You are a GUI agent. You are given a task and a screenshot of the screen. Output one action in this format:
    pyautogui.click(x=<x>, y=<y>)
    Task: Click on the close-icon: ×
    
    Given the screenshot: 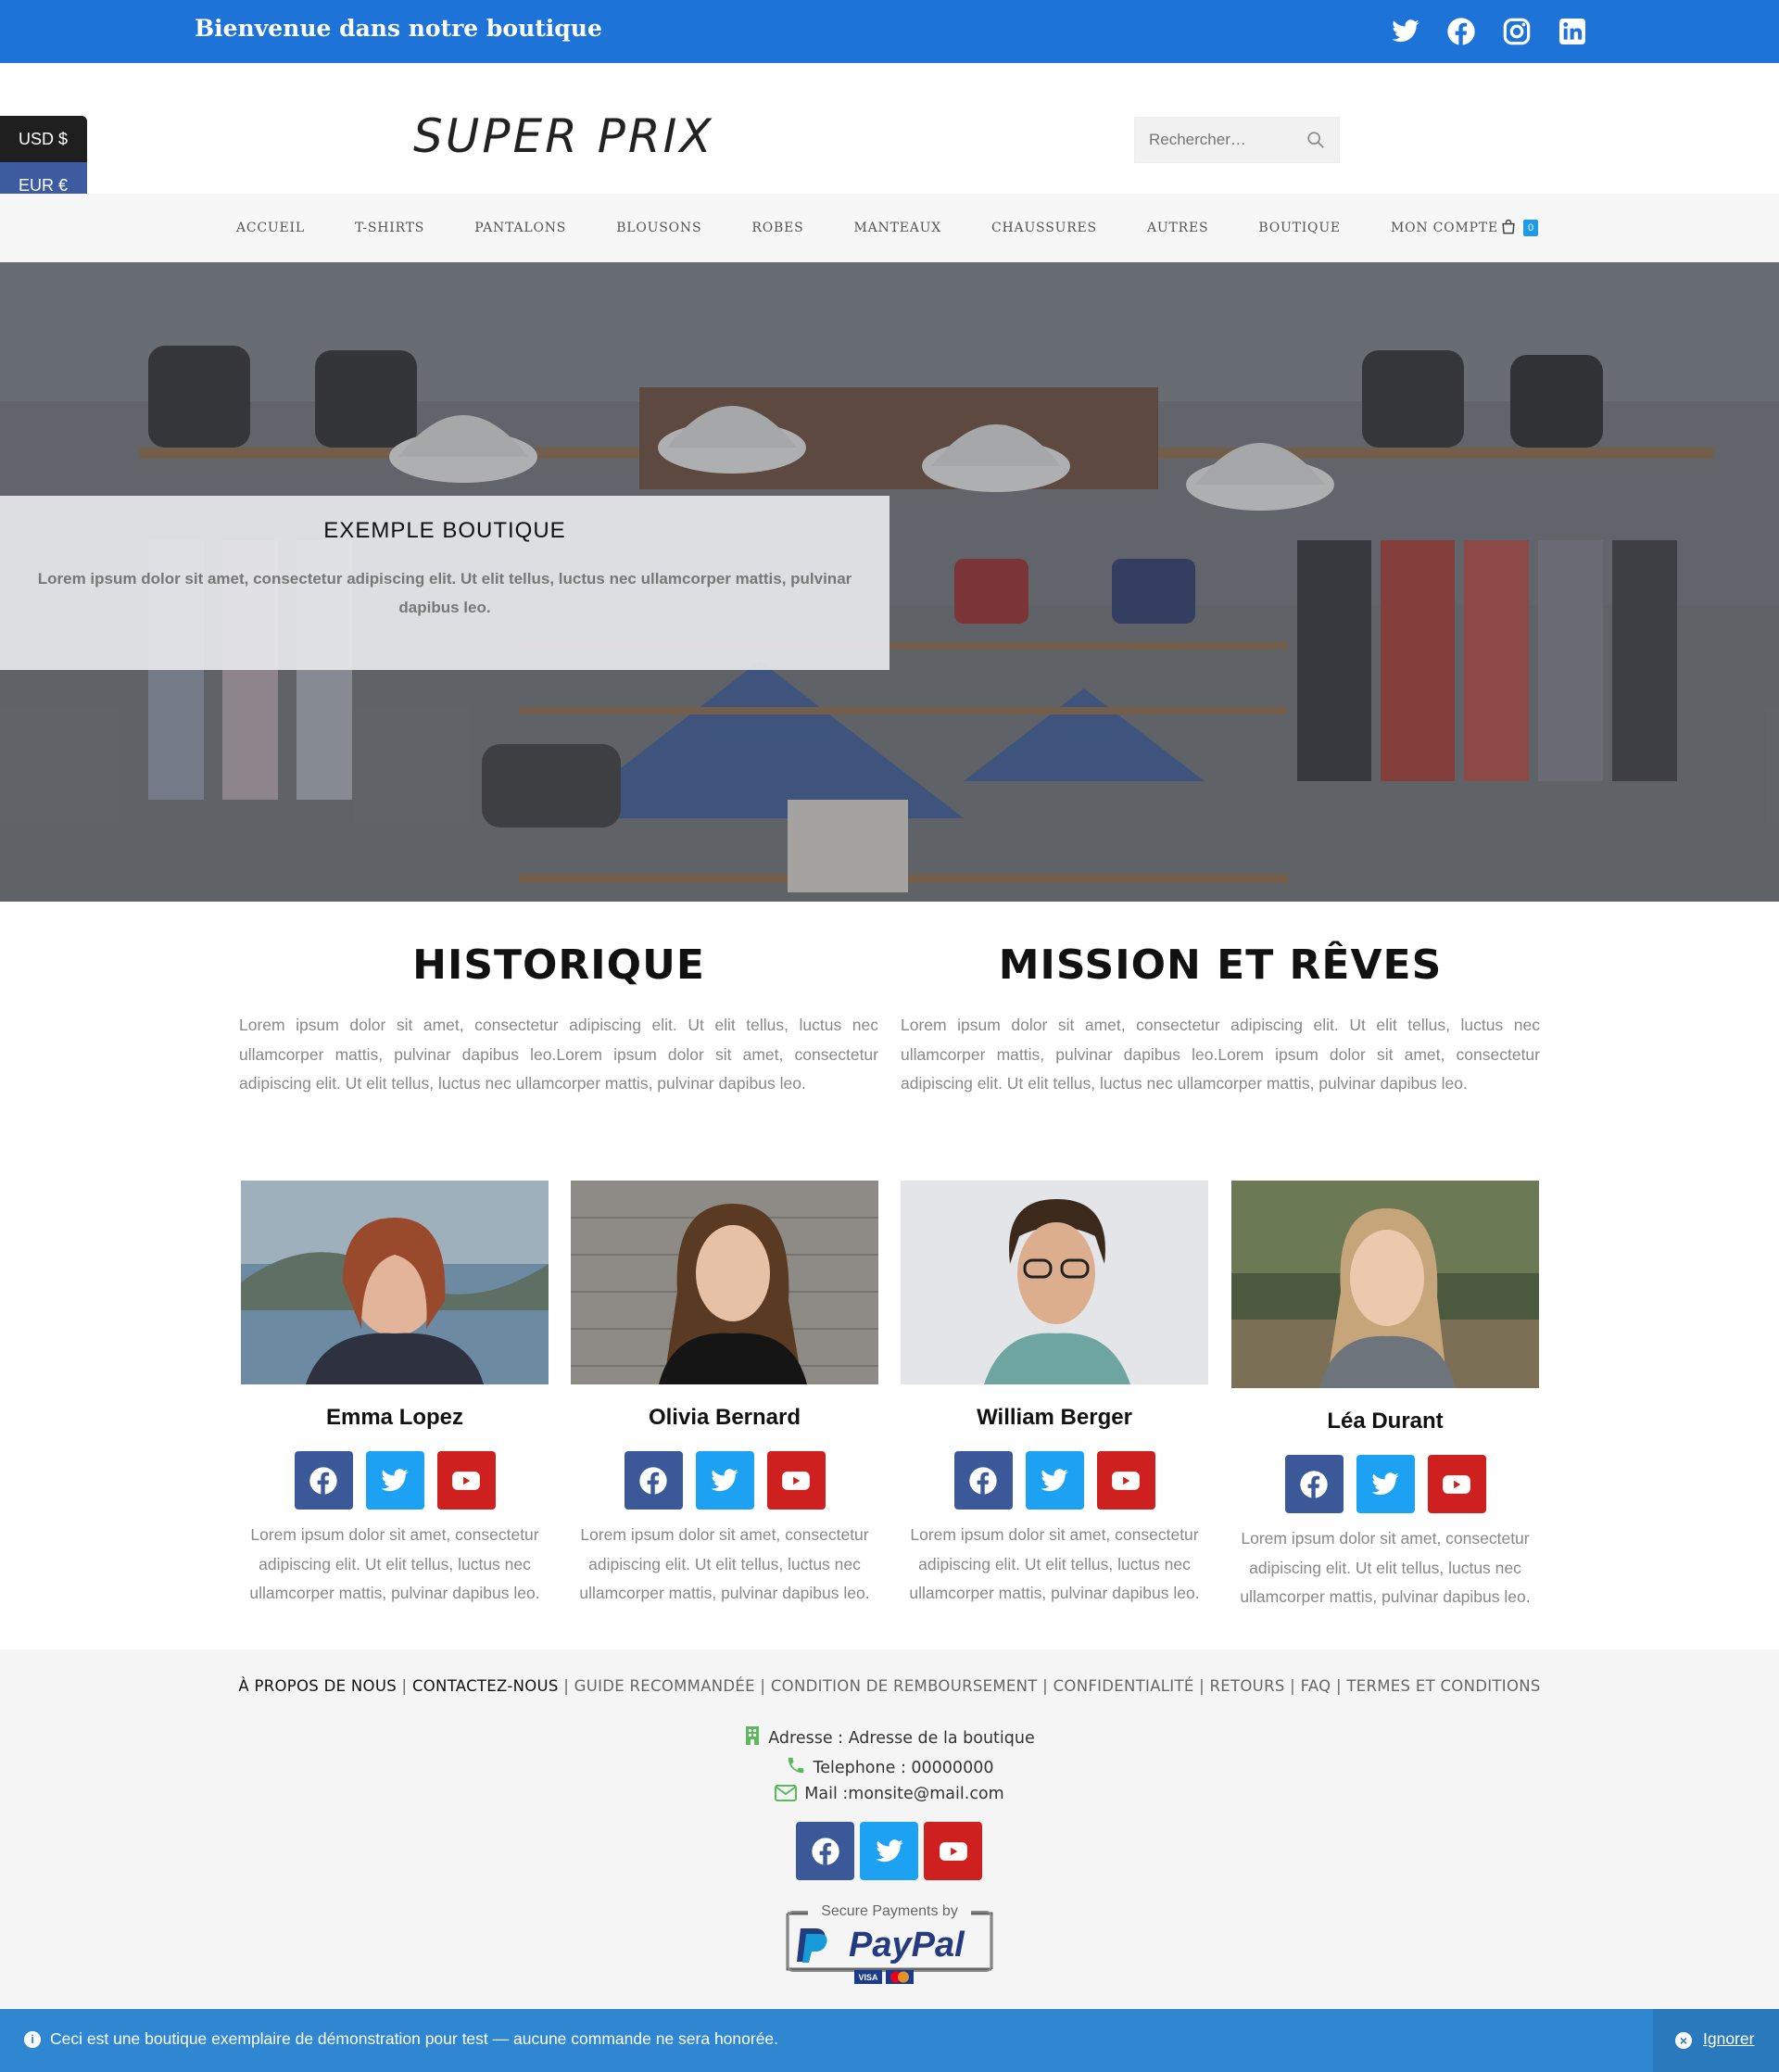 What is the action you would take?
    pyautogui.click(x=1683, y=2040)
    